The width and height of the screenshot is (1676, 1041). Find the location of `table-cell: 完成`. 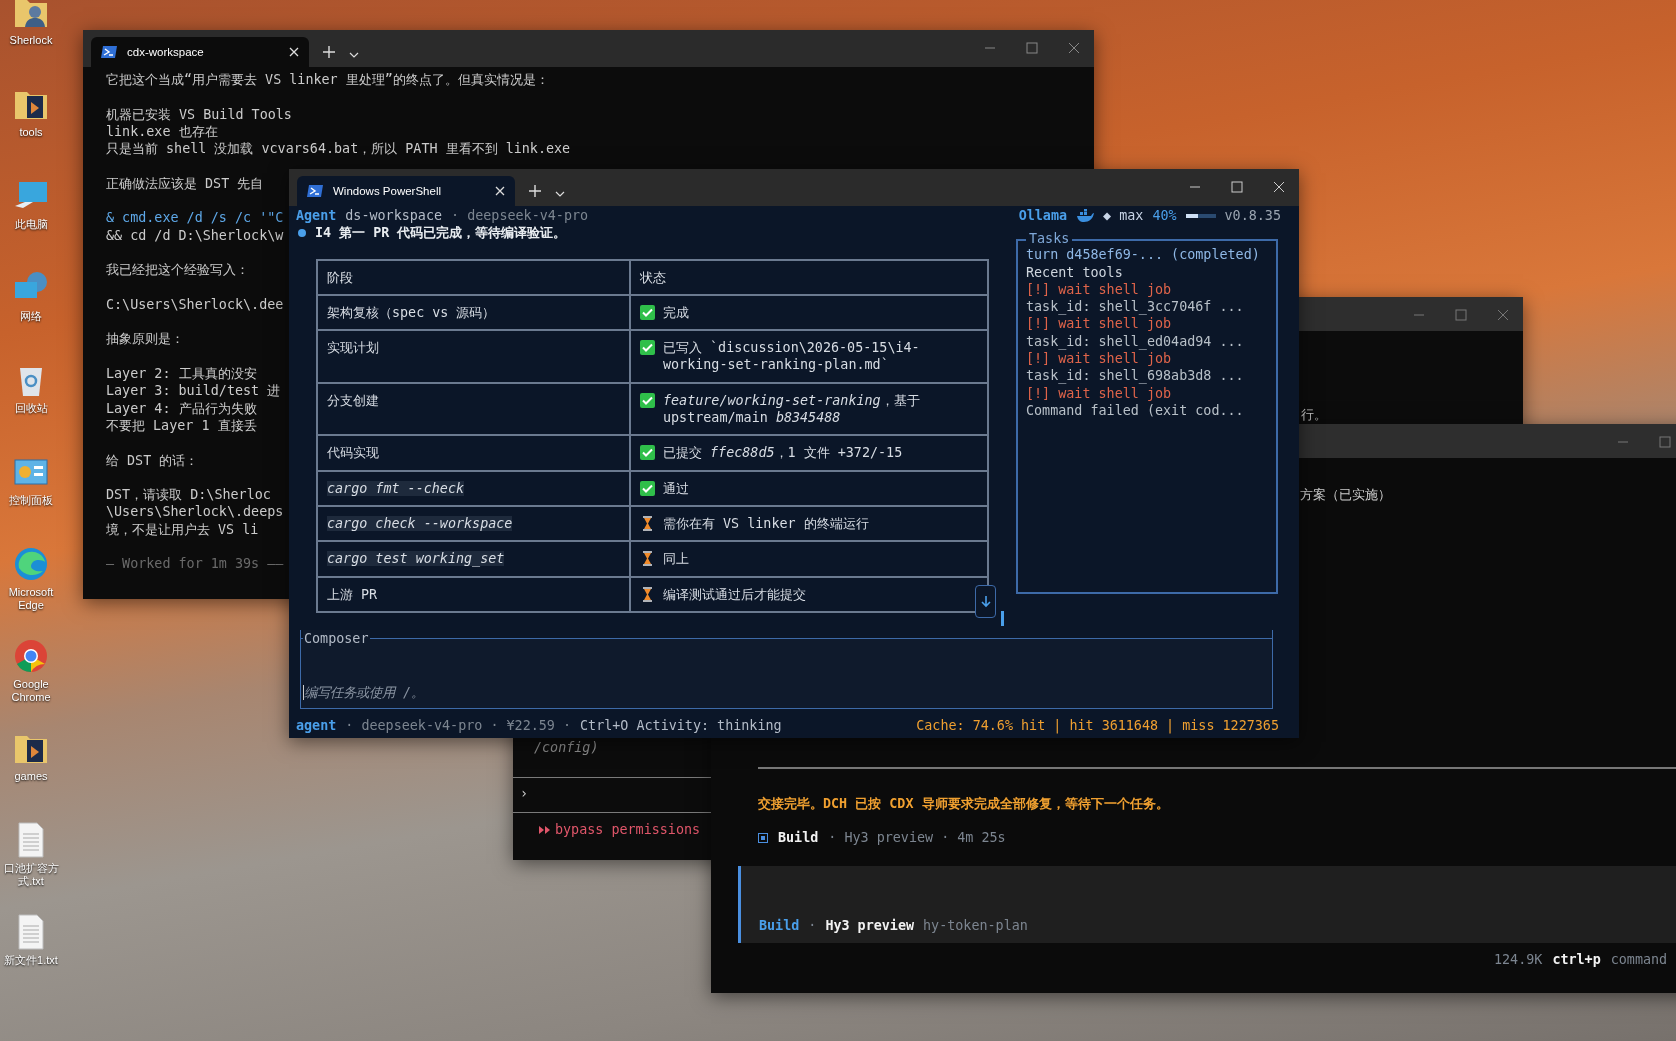

table-cell: 完成 is located at coordinates (676, 312).